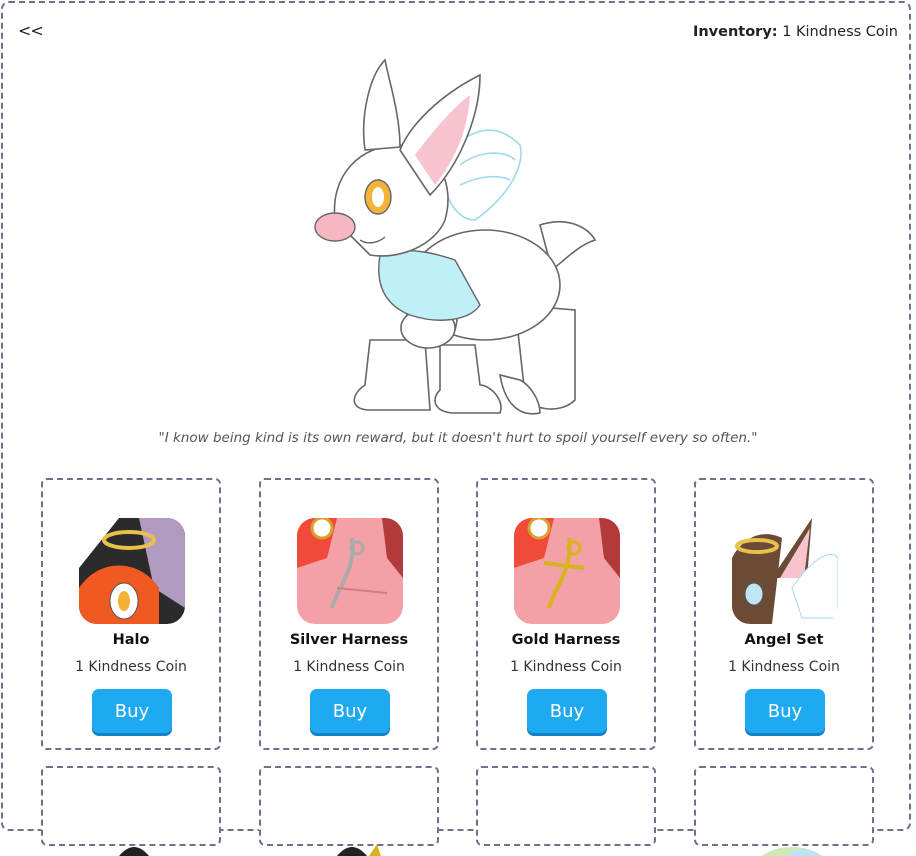 The height and width of the screenshot is (856, 916). I want to click on inventory-display: Inventory: 1 Kindness Coin, so click(795, 32).